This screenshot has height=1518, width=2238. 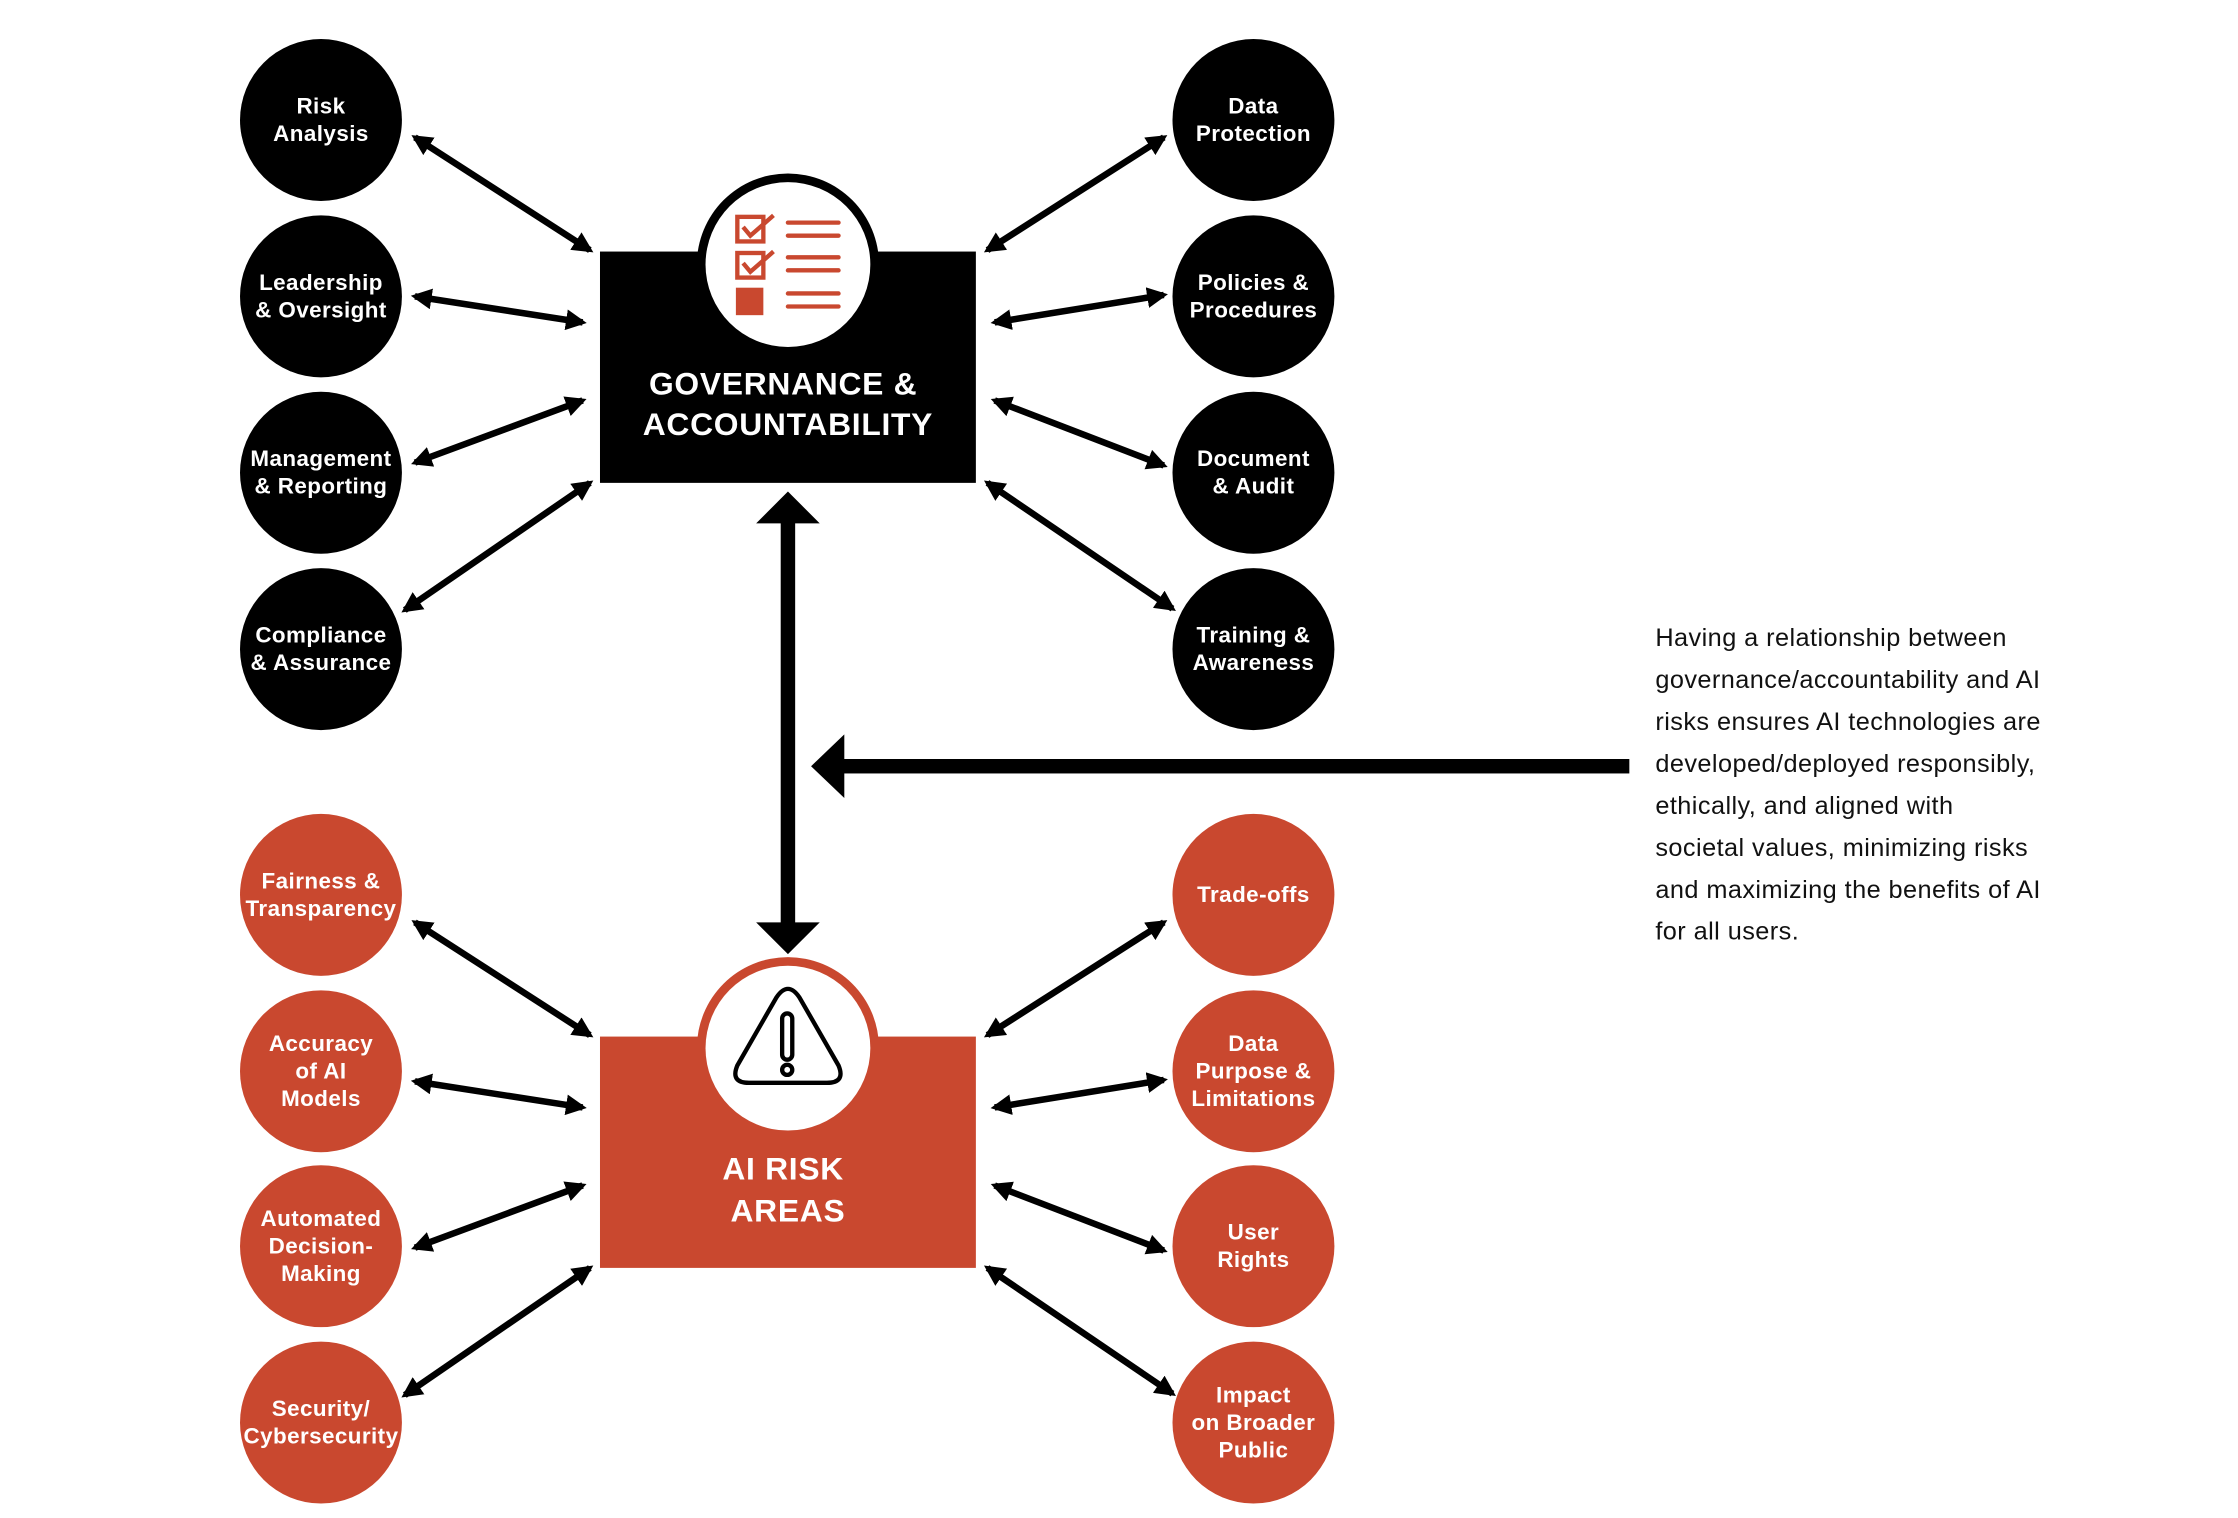 What do you see at coordinates (499, 1216) in the screenshot?
I see `double-arrow-automated-decision-making` at bounding box center [499, 1216].